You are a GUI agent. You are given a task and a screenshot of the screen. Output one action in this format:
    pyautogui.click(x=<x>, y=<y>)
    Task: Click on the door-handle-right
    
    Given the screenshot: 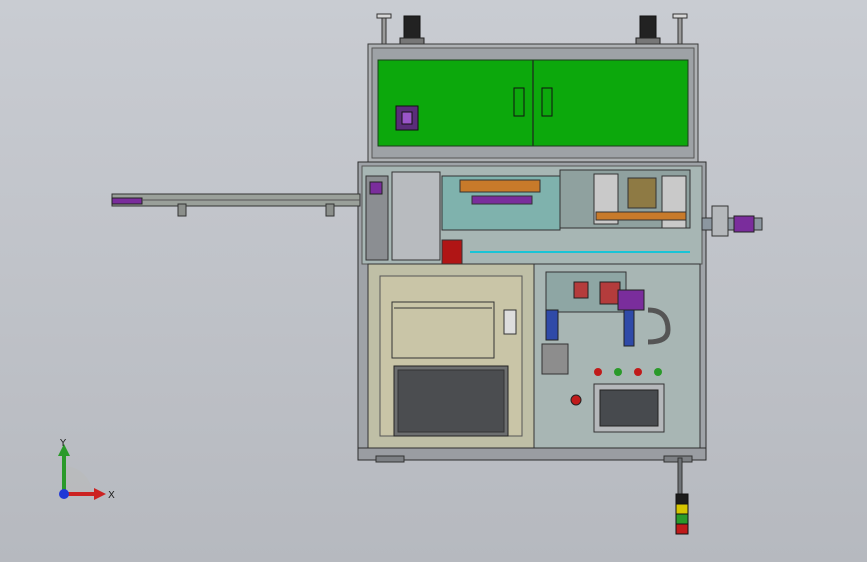 What is the action you would take?
    pyautogui.click(x=547, y=102)
    